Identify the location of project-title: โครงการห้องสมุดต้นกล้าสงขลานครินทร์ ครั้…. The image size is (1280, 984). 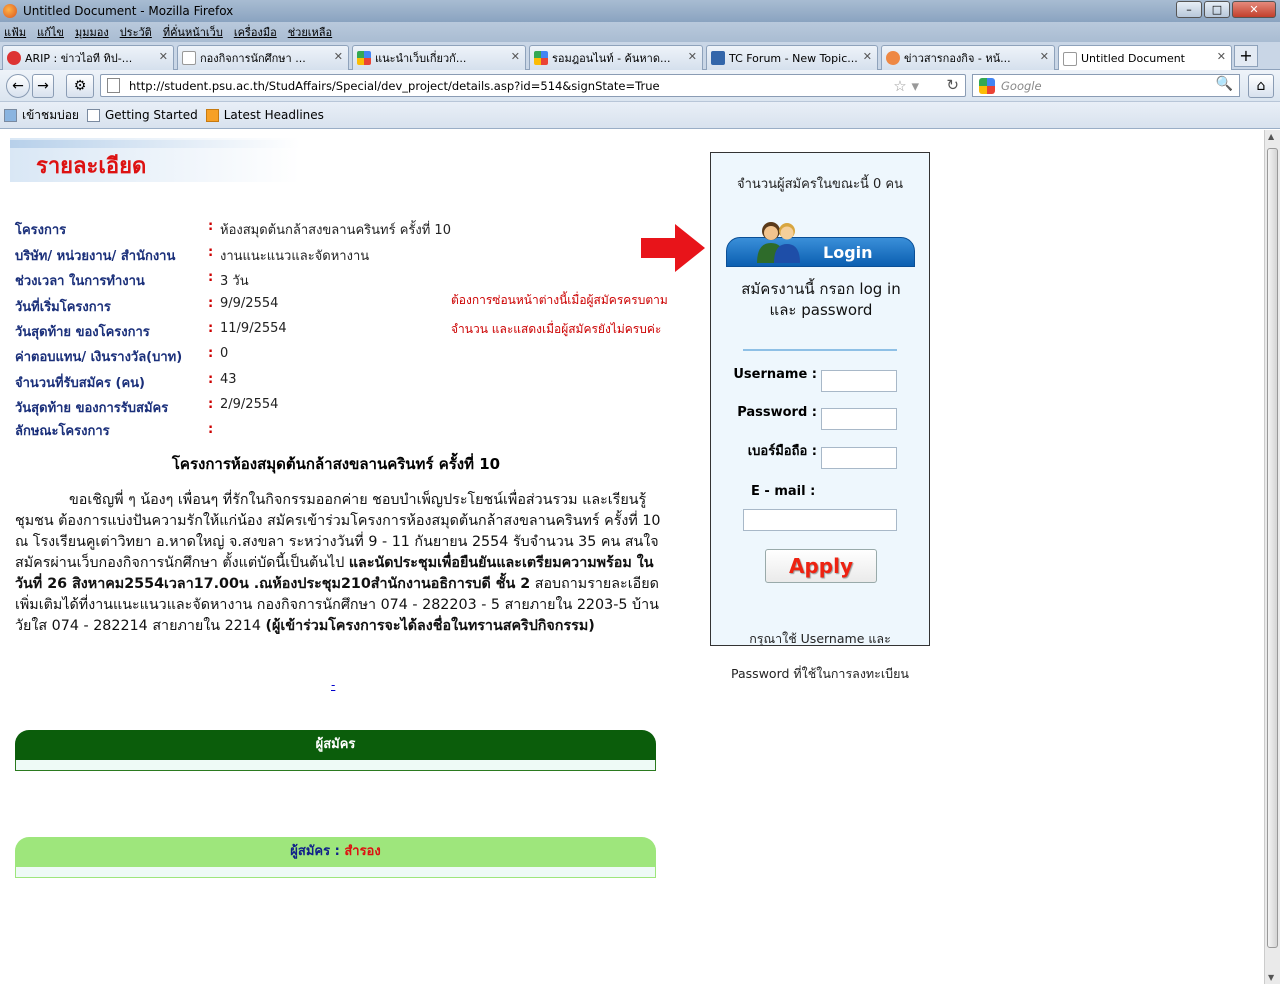
(336, 464).